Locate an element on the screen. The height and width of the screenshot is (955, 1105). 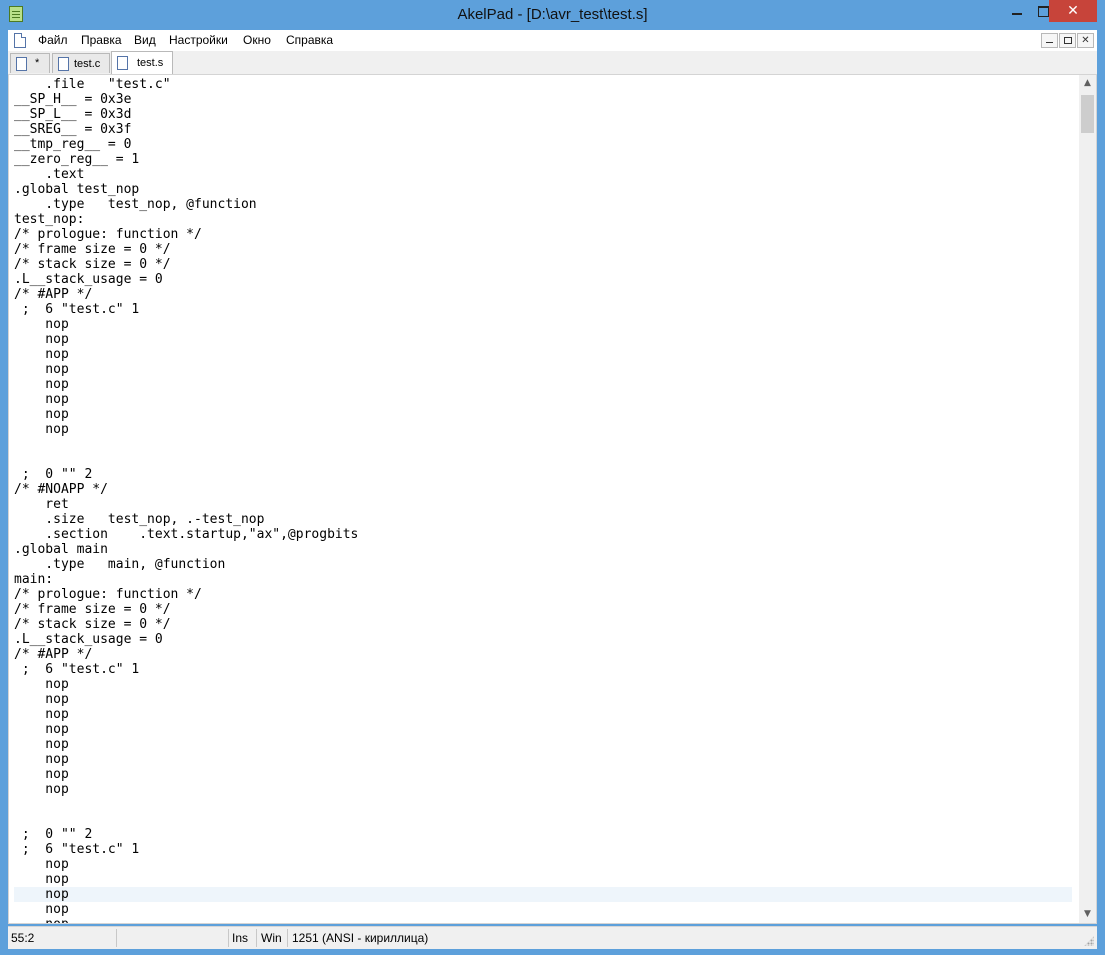
code-line: .type main, @function is located at coordinates (543, 564).